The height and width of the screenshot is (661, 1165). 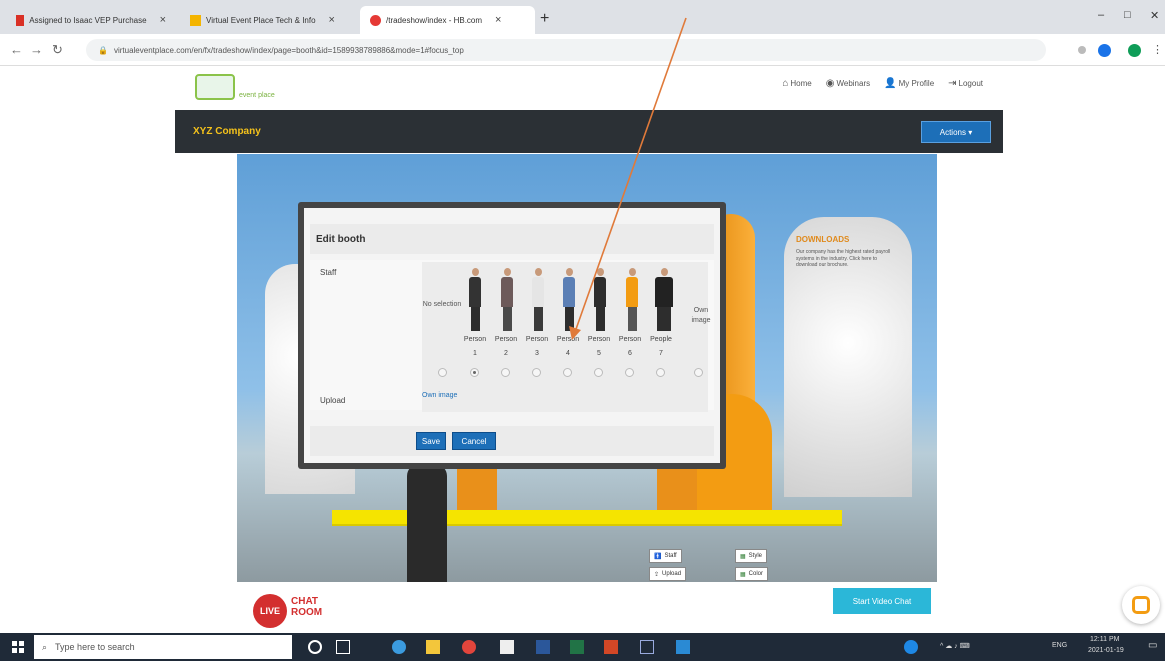 What do you see at coordinates (469, 647) in the screenshot?
I see `chrome-icon` at bounding box center [469, 647].